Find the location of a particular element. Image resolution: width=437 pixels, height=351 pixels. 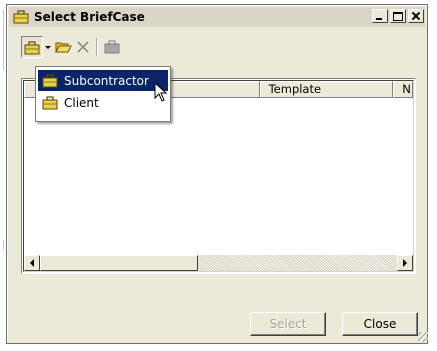

toolbar-separator is located at coordinates (96, 47).